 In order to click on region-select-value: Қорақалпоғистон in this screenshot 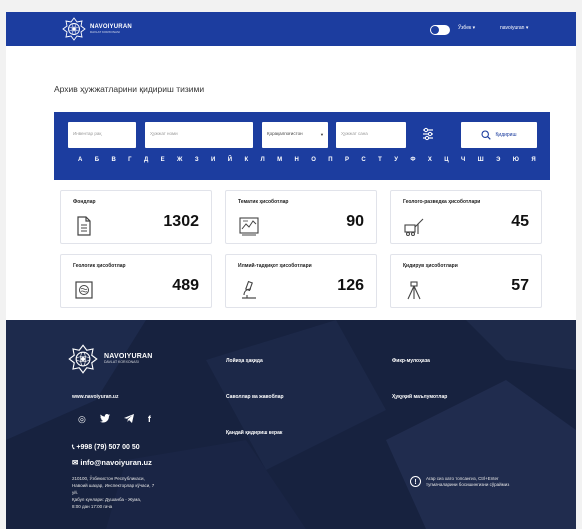, I will do `click(285, 133)`.